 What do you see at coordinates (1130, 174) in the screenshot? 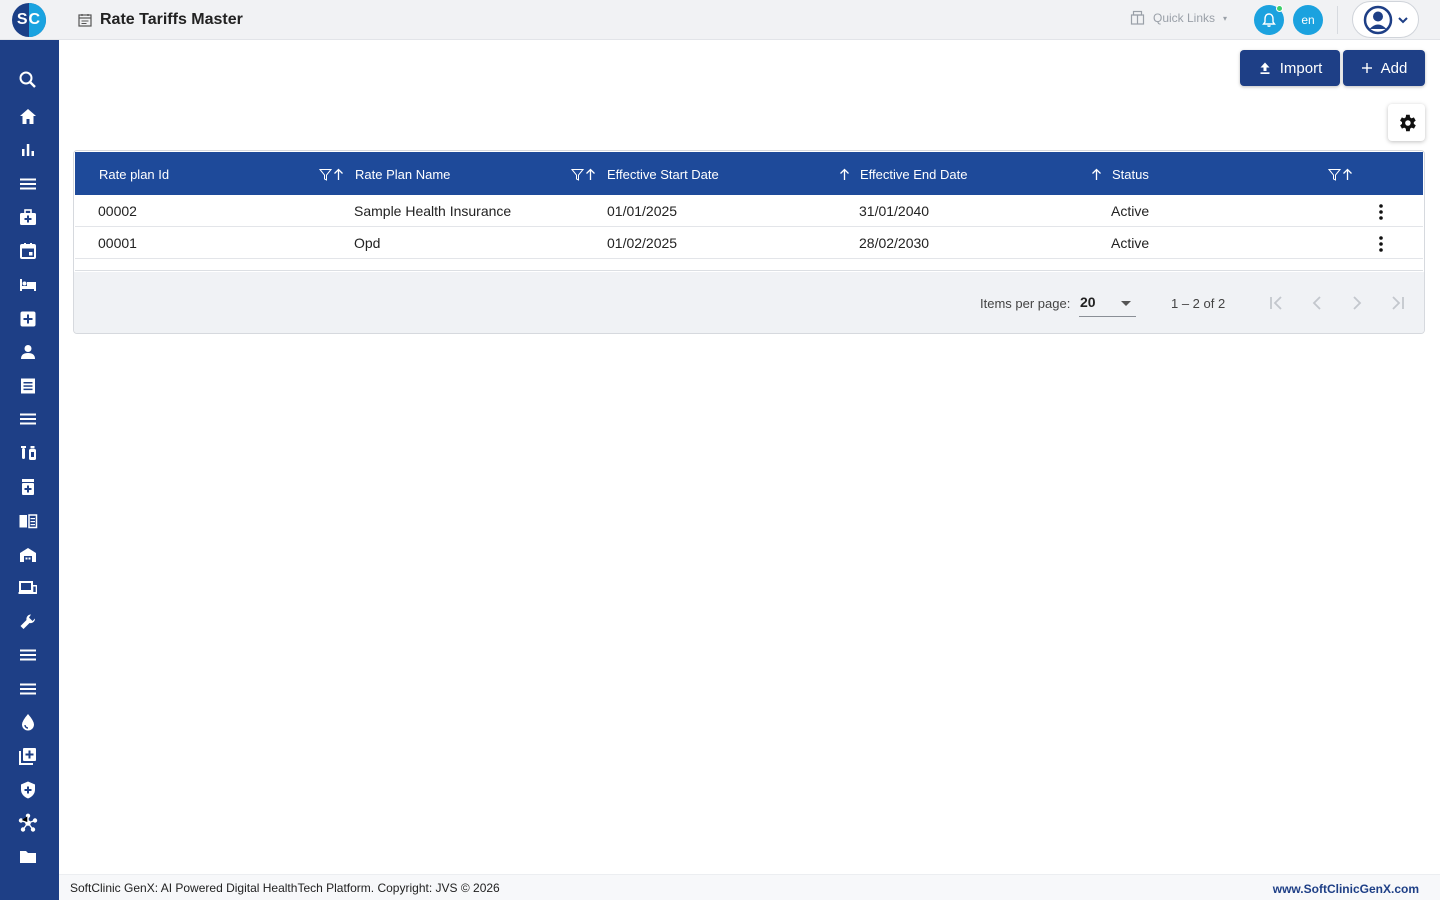
I see `column-header-status: Status` at bounding box center [1130, 174].